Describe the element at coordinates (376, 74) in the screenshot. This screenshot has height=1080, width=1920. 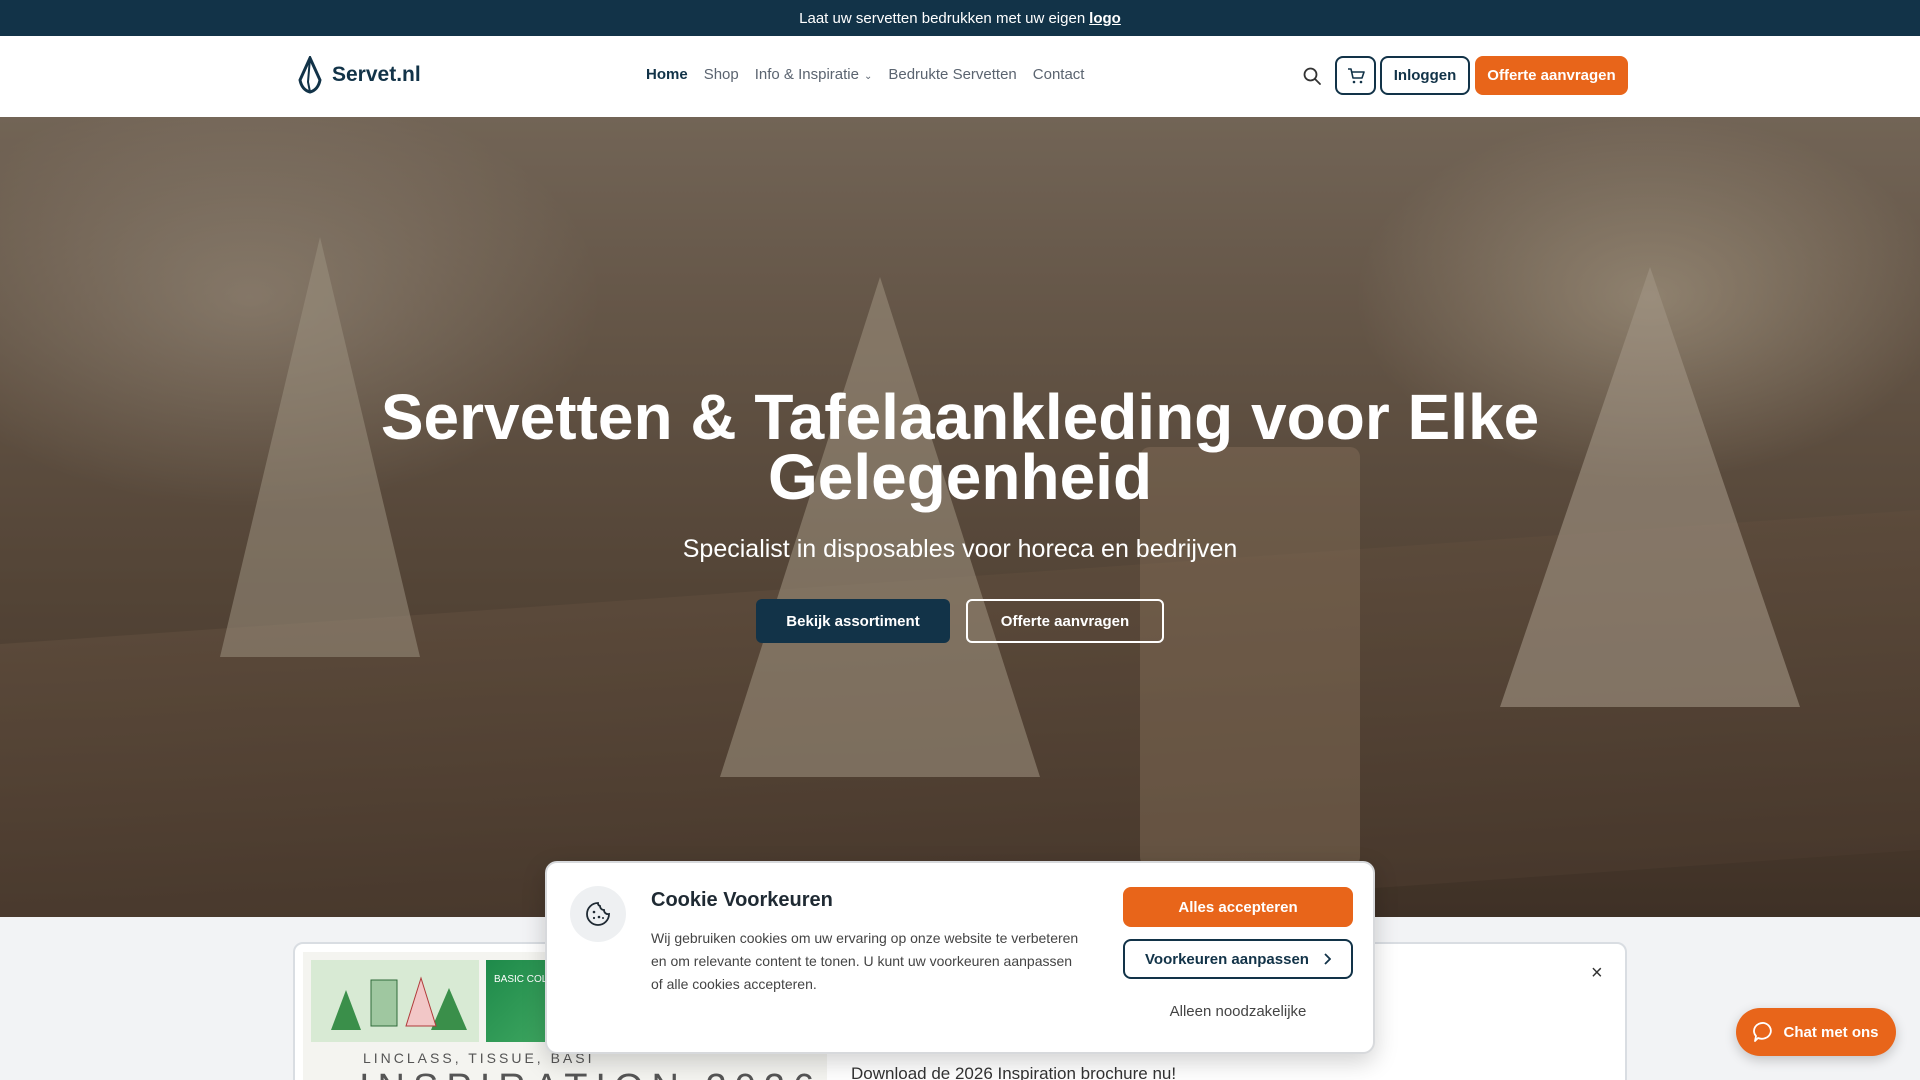
I see `brand-name: Servet.nl` at that location.